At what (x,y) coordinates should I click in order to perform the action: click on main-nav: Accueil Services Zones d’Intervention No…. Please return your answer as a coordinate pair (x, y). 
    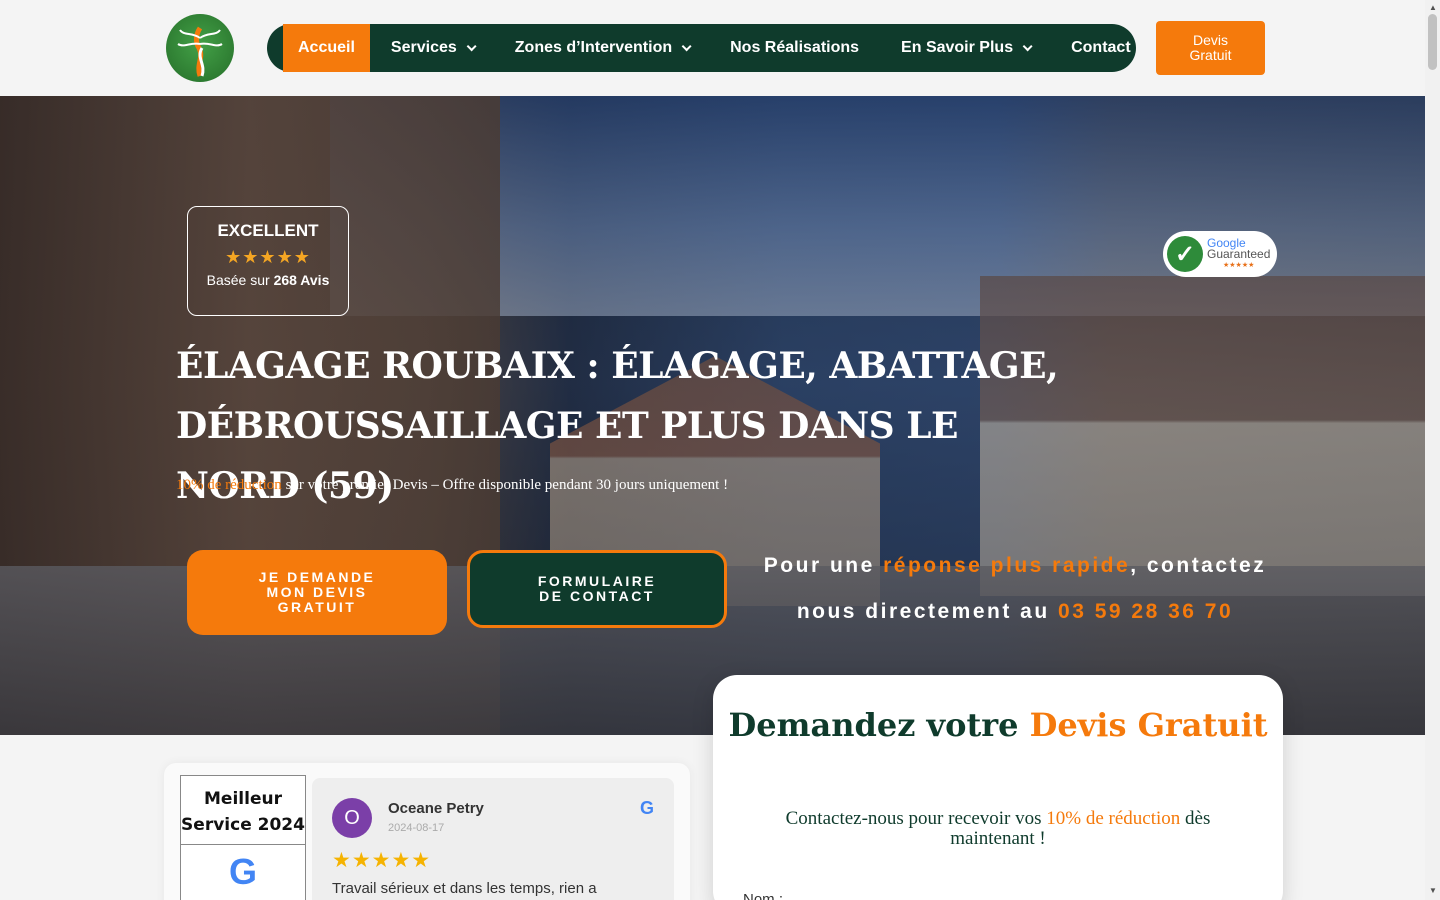
    Looking at the image, I should click on (701, 48).